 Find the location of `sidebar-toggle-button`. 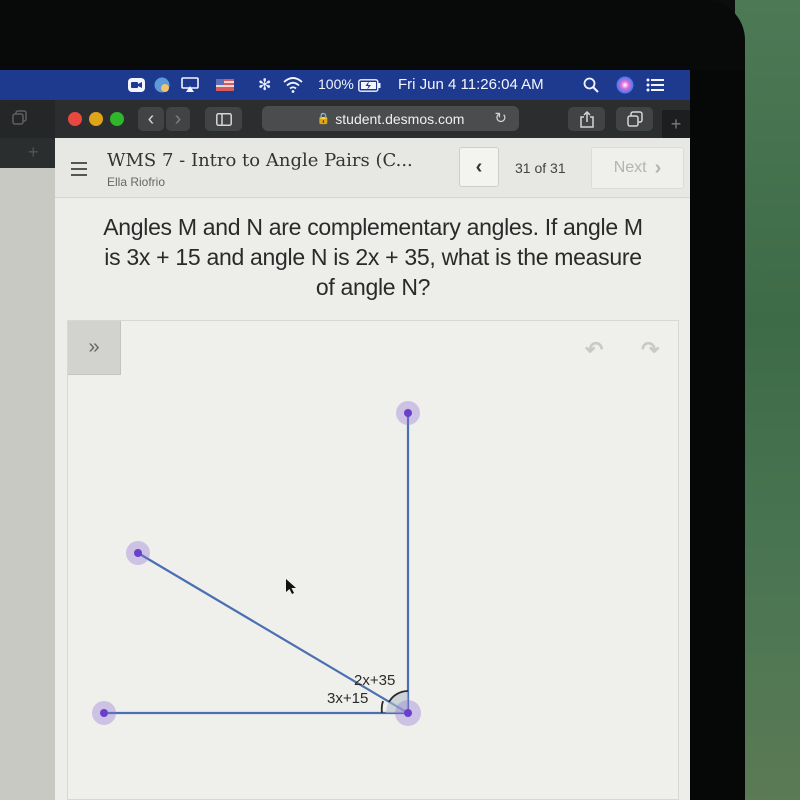

sidebar-toggle-button is located at coordinates (223, 119).